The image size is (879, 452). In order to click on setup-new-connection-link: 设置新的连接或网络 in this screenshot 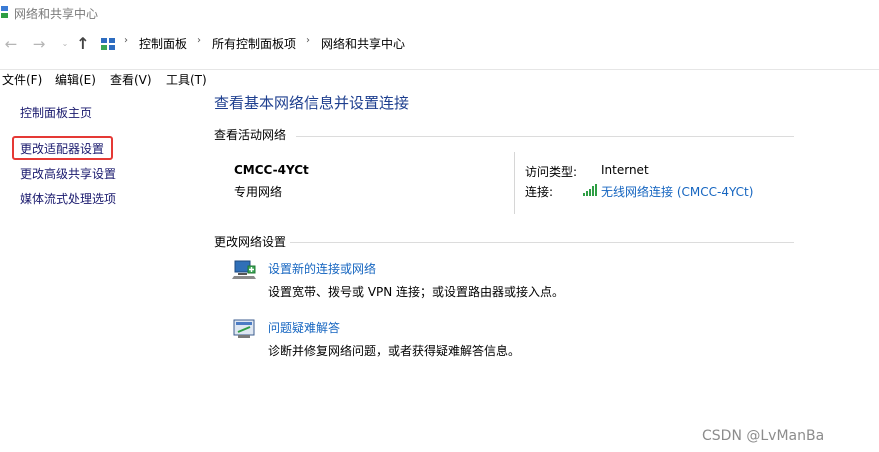, I will do `click(322, 268)`.